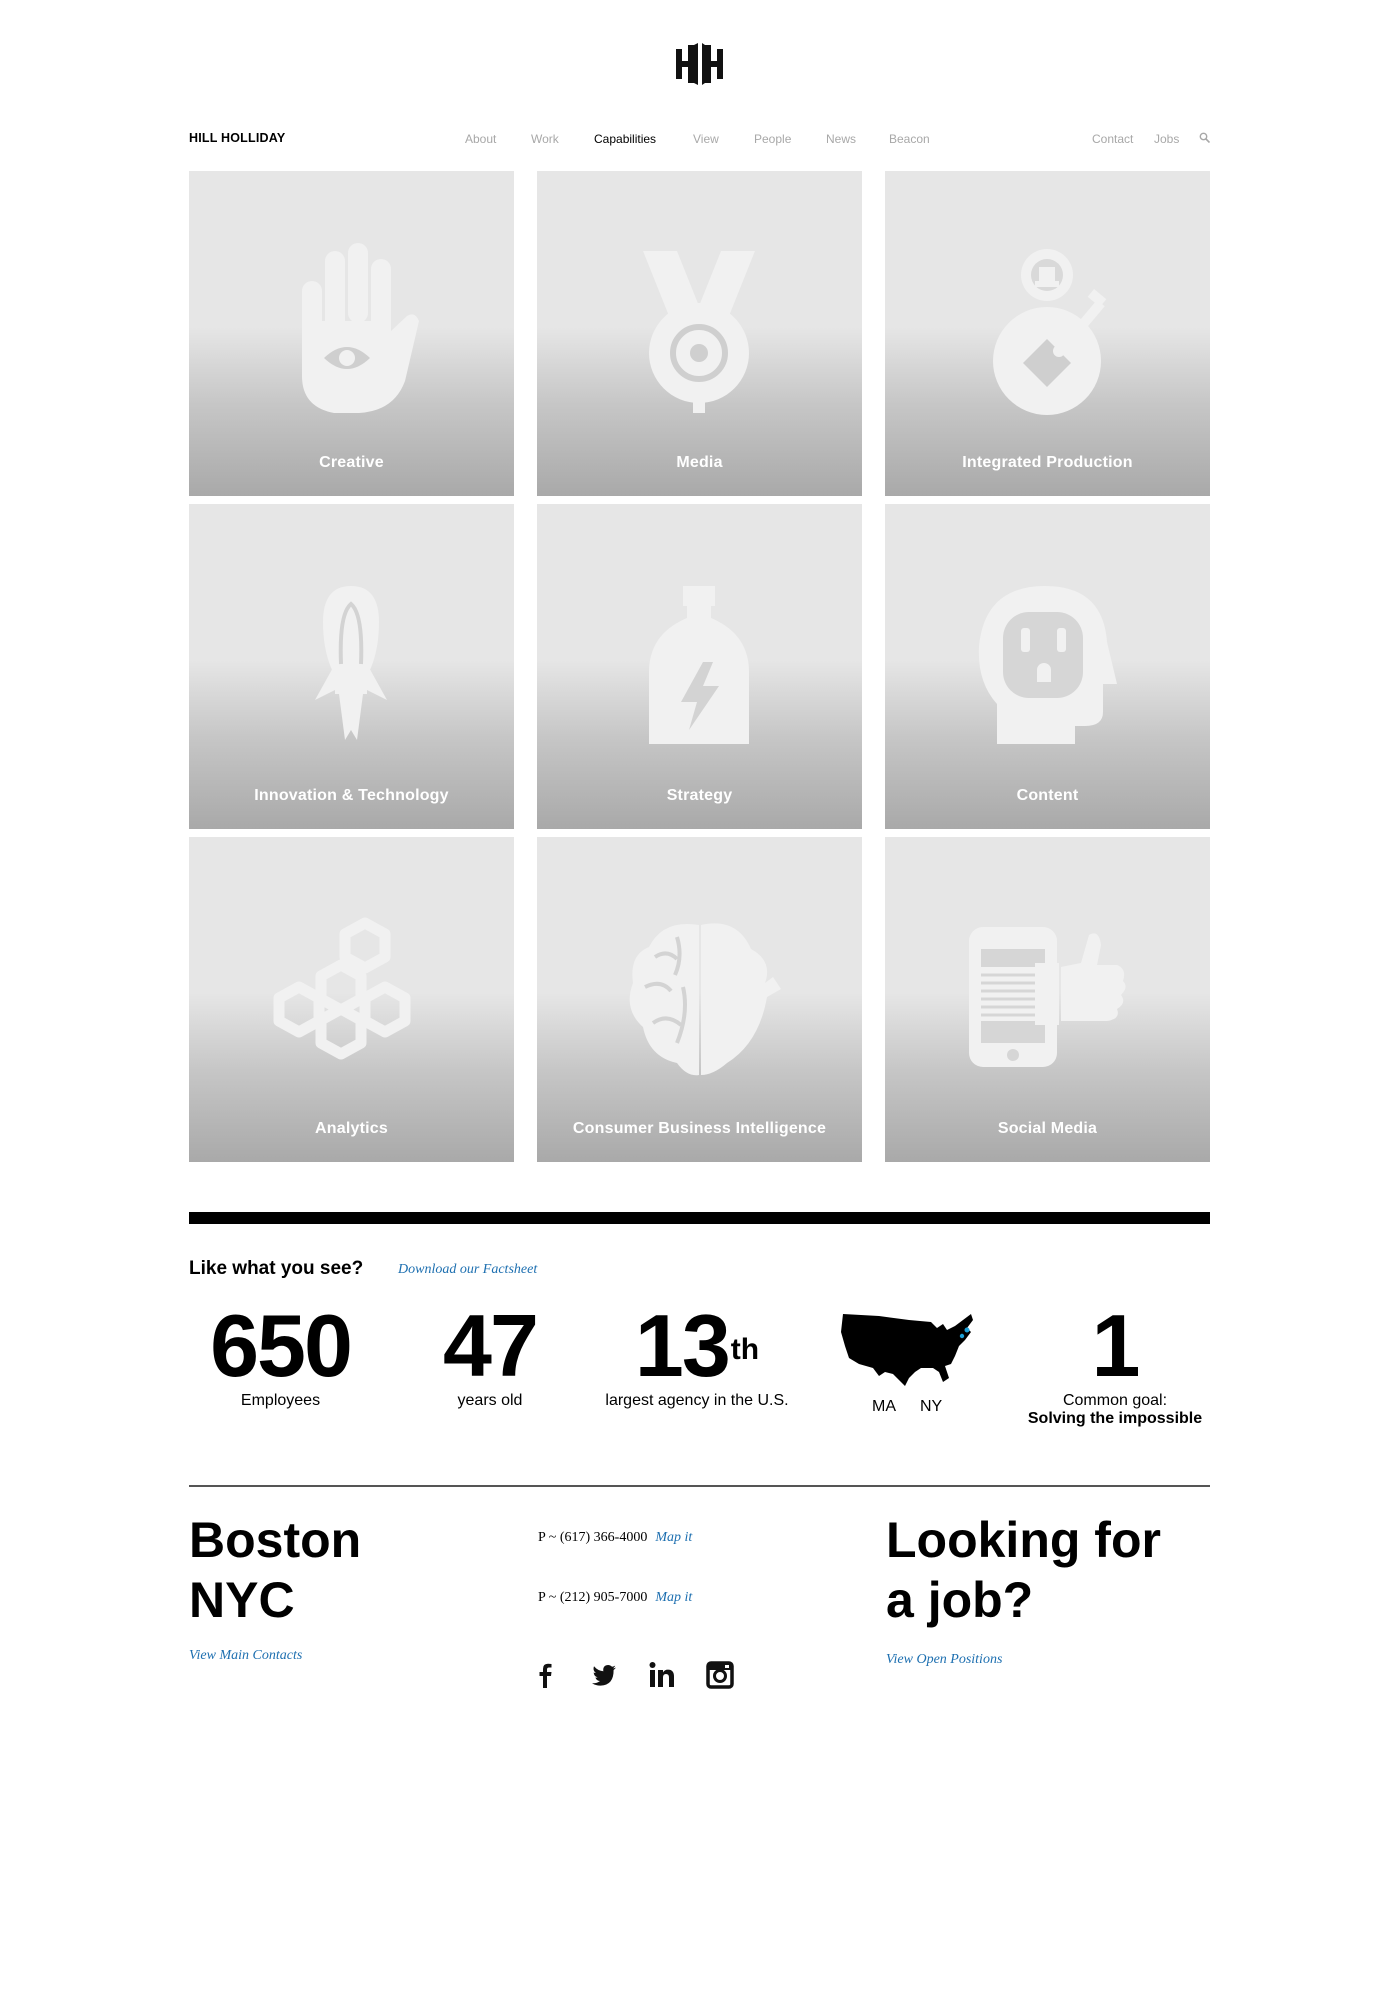  I want to click on nav-item-contact: Contact, so click(1112, 139).